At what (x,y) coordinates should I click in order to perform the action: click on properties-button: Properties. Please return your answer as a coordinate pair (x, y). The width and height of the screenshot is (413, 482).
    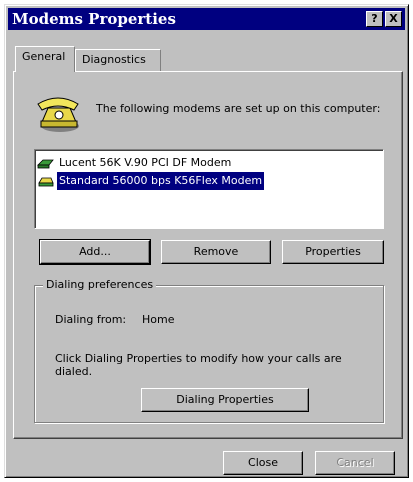
    Looking at the image, I should click on (333, 252).